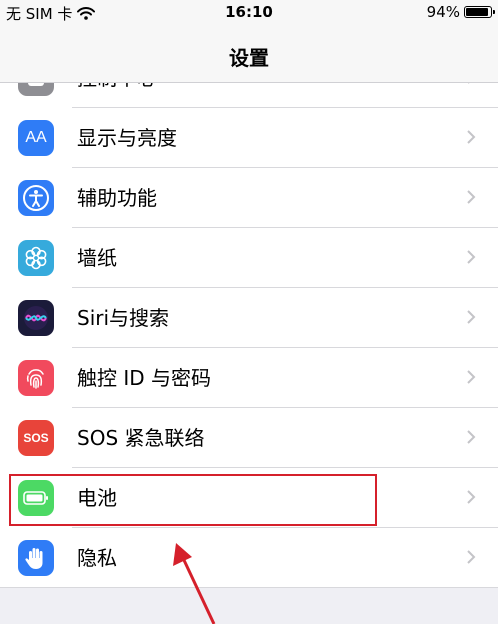 This screenshot has height=624, width=498. What do you see at coordinates (194, 583) in the screenshot?
I see `annotation-arrow` at bounding box center [194, 583].